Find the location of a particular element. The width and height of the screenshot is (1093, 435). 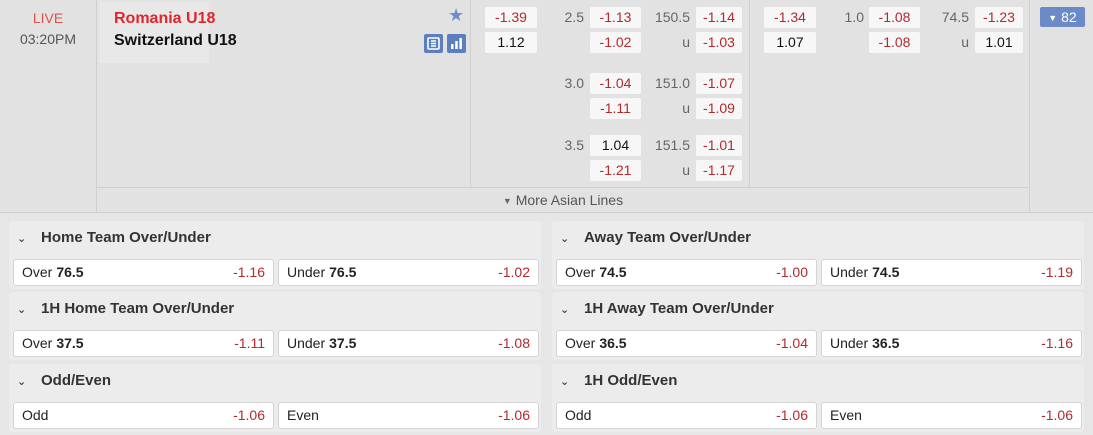

selection-over: Over 76.5 -1.16 is located at coordinates (143, 272).